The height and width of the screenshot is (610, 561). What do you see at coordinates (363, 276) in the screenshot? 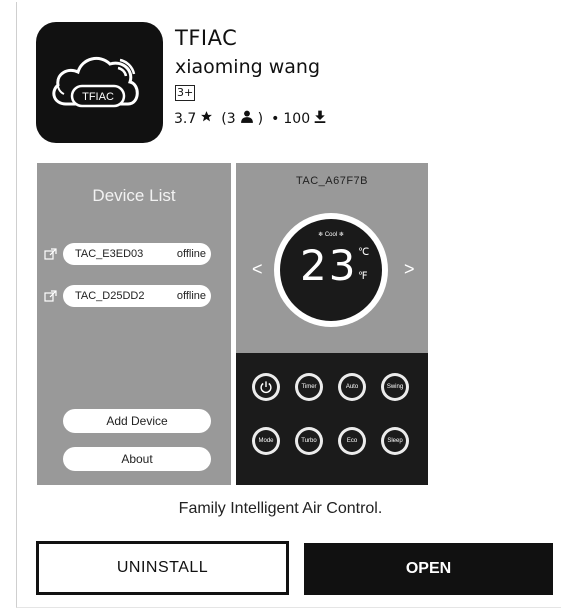
I see `fahrenheit-unit: ℉` at bounding box center [363, 276].